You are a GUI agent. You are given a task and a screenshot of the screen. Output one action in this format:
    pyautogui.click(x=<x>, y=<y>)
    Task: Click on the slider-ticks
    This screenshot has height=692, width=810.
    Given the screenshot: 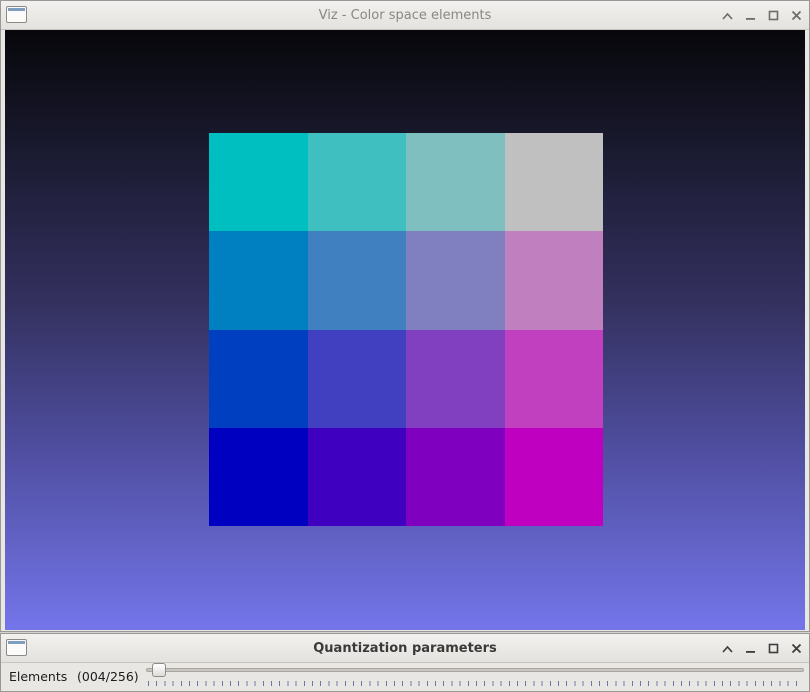 What is the action you would take?
    pyautogui.click(x=476, y=683)
    